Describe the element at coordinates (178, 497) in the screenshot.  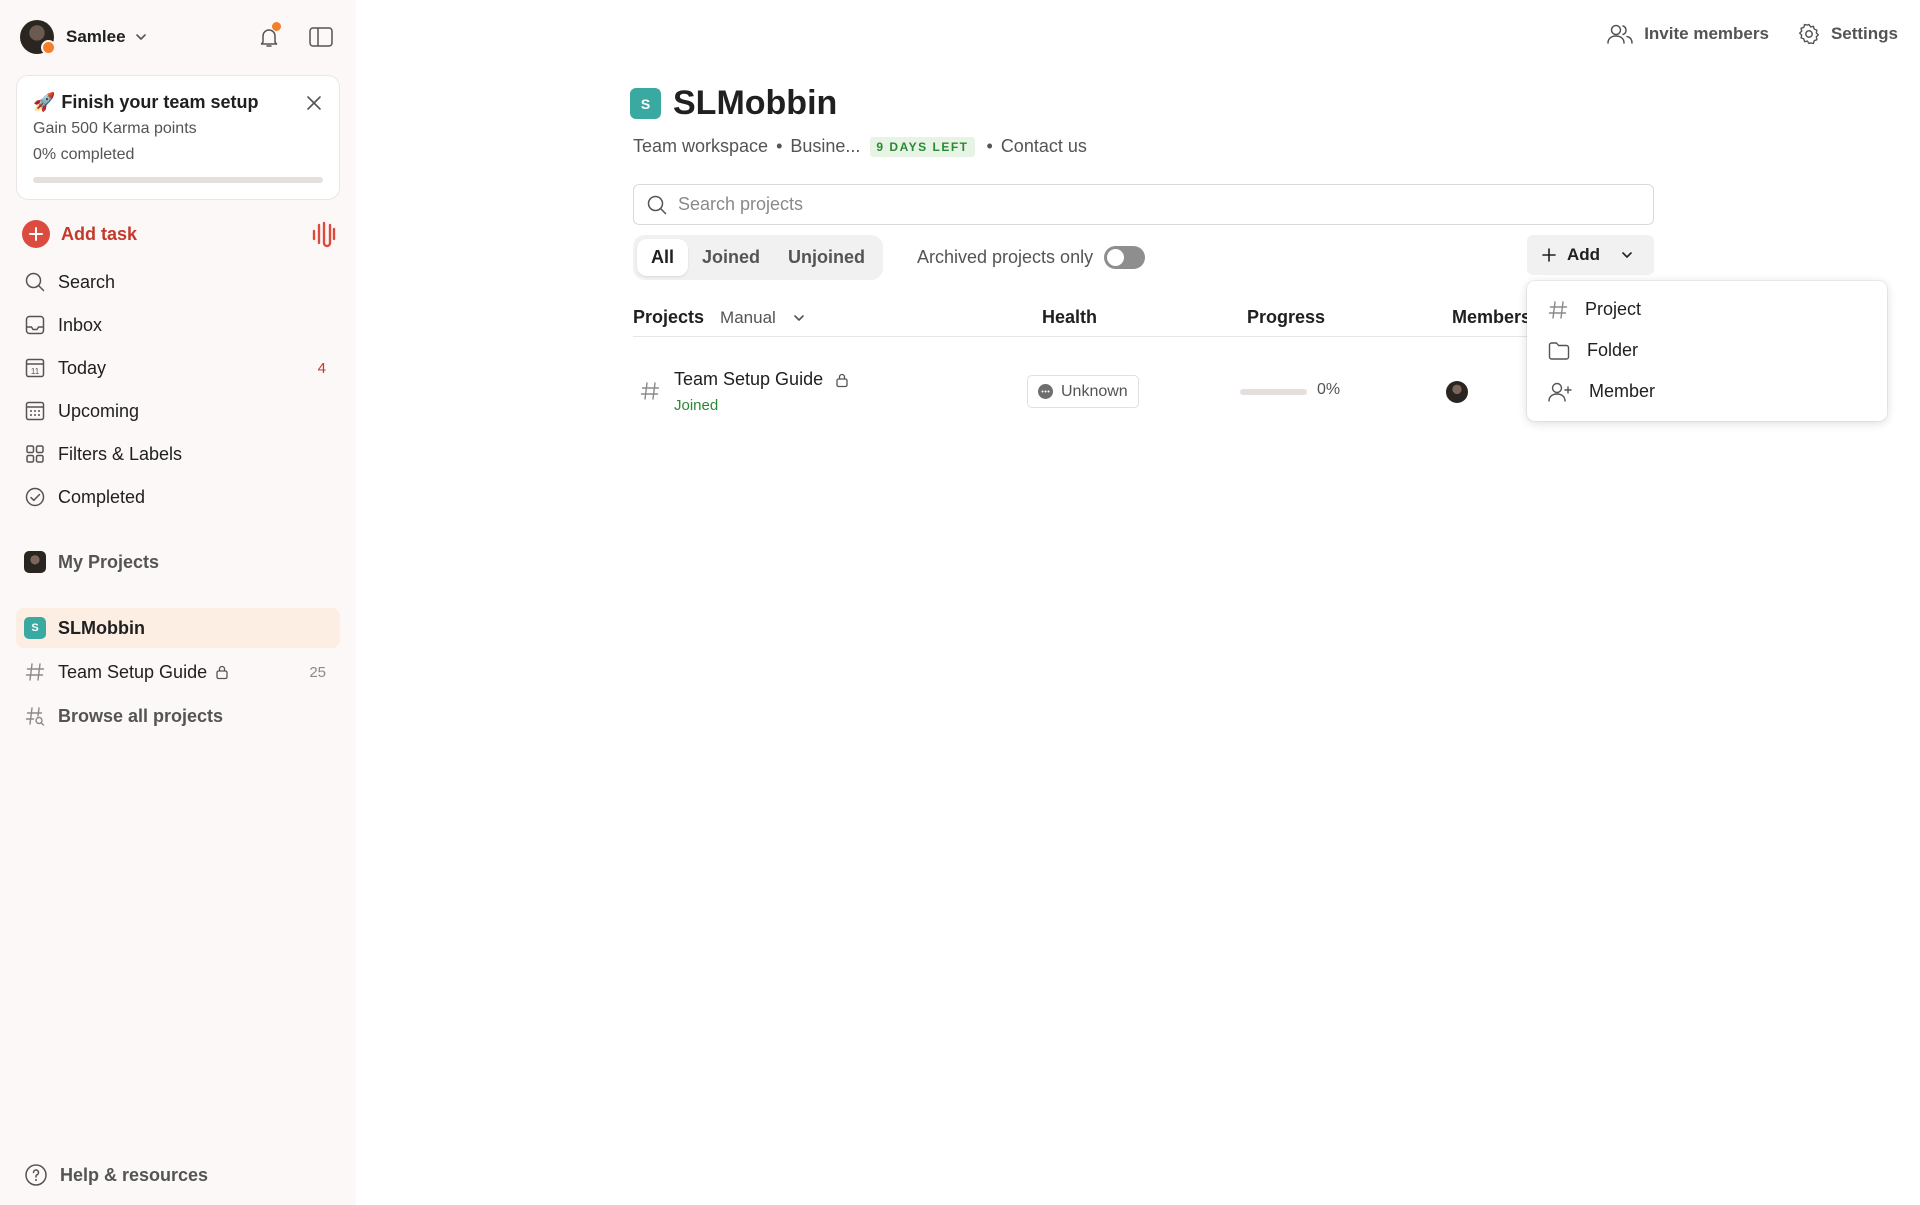
I see `sidebar-item-completed: Completed` at that location.